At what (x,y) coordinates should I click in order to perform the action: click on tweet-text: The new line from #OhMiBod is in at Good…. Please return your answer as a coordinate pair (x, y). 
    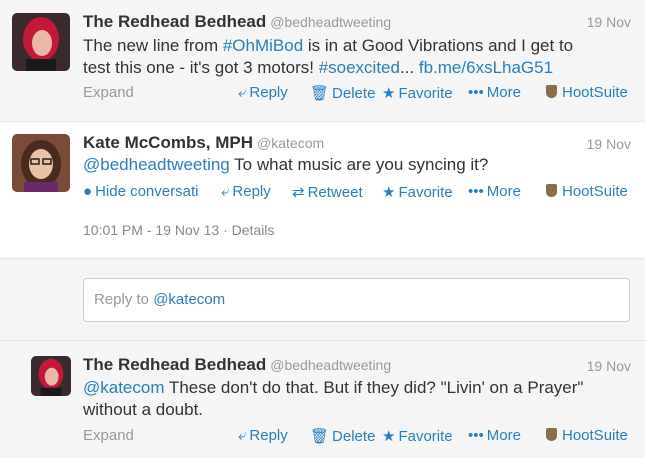
    Looking at the image, I should click on (328, 56).